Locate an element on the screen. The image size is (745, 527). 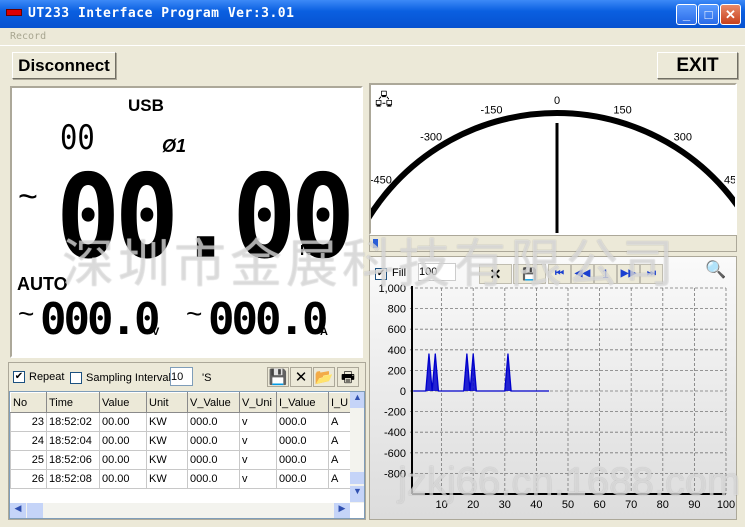
menu-record: Record is located at coordinates (28, 36).